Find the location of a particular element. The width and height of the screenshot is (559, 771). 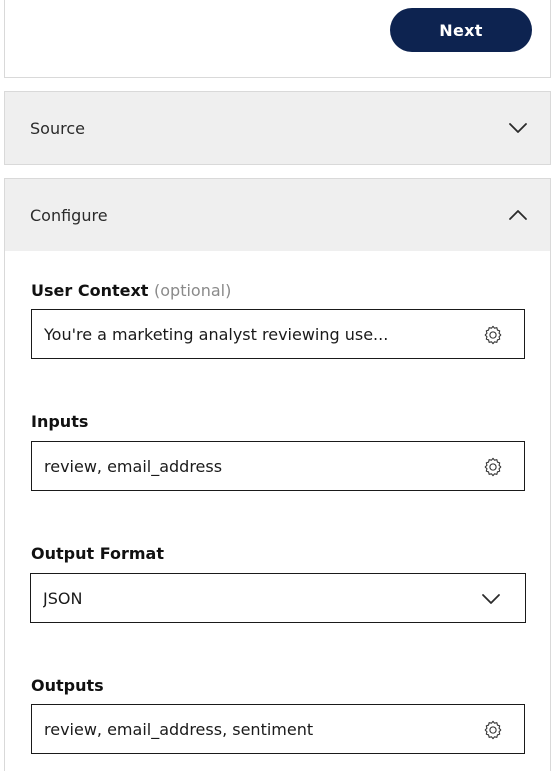

wizard-nav-card: Next is located at coordinates (277, 39).